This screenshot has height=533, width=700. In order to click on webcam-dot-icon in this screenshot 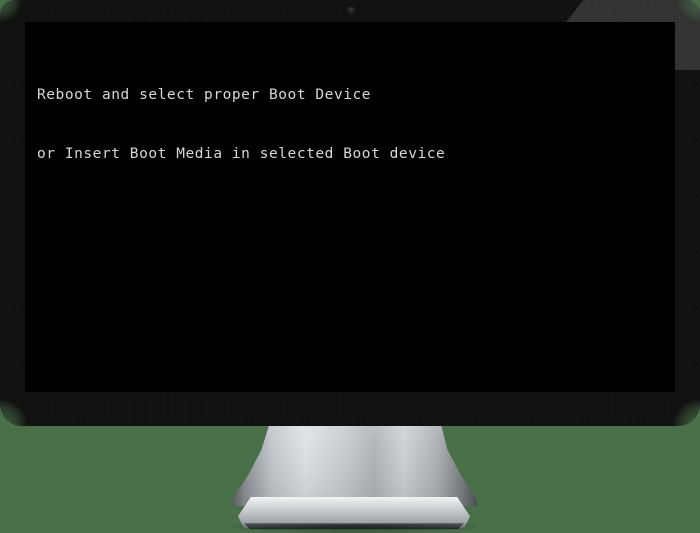, I will do `click(351, 10)`.